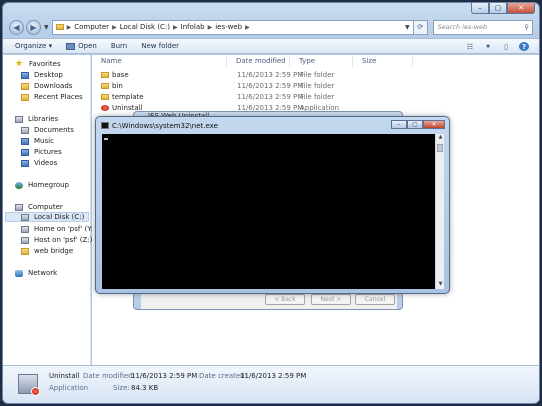  I want to click on nav-host-psf: Host on 'psf' (Z:), so click(56, 240).